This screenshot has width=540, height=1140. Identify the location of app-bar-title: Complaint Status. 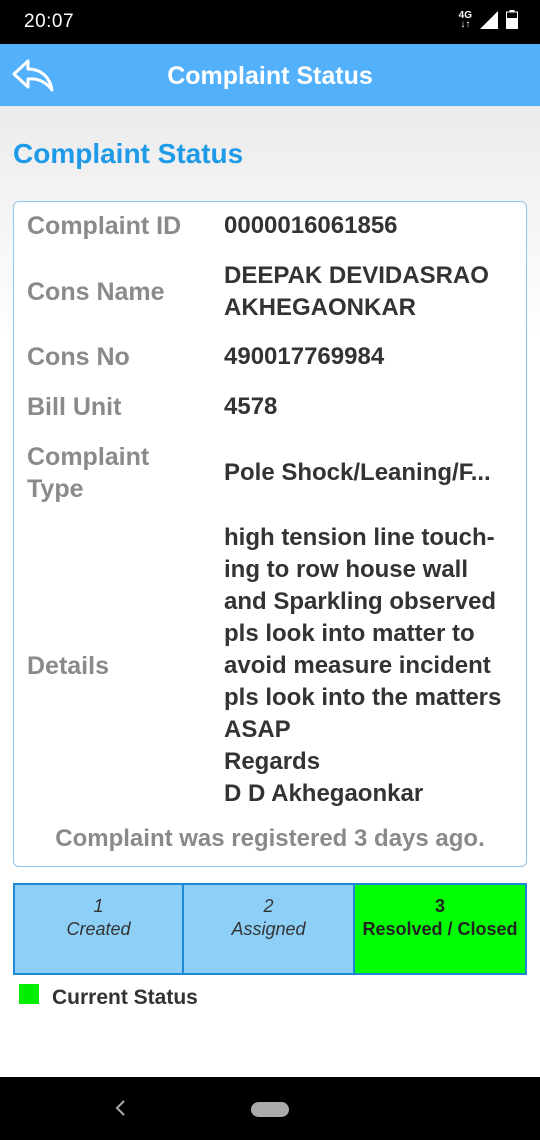
(270, 76).